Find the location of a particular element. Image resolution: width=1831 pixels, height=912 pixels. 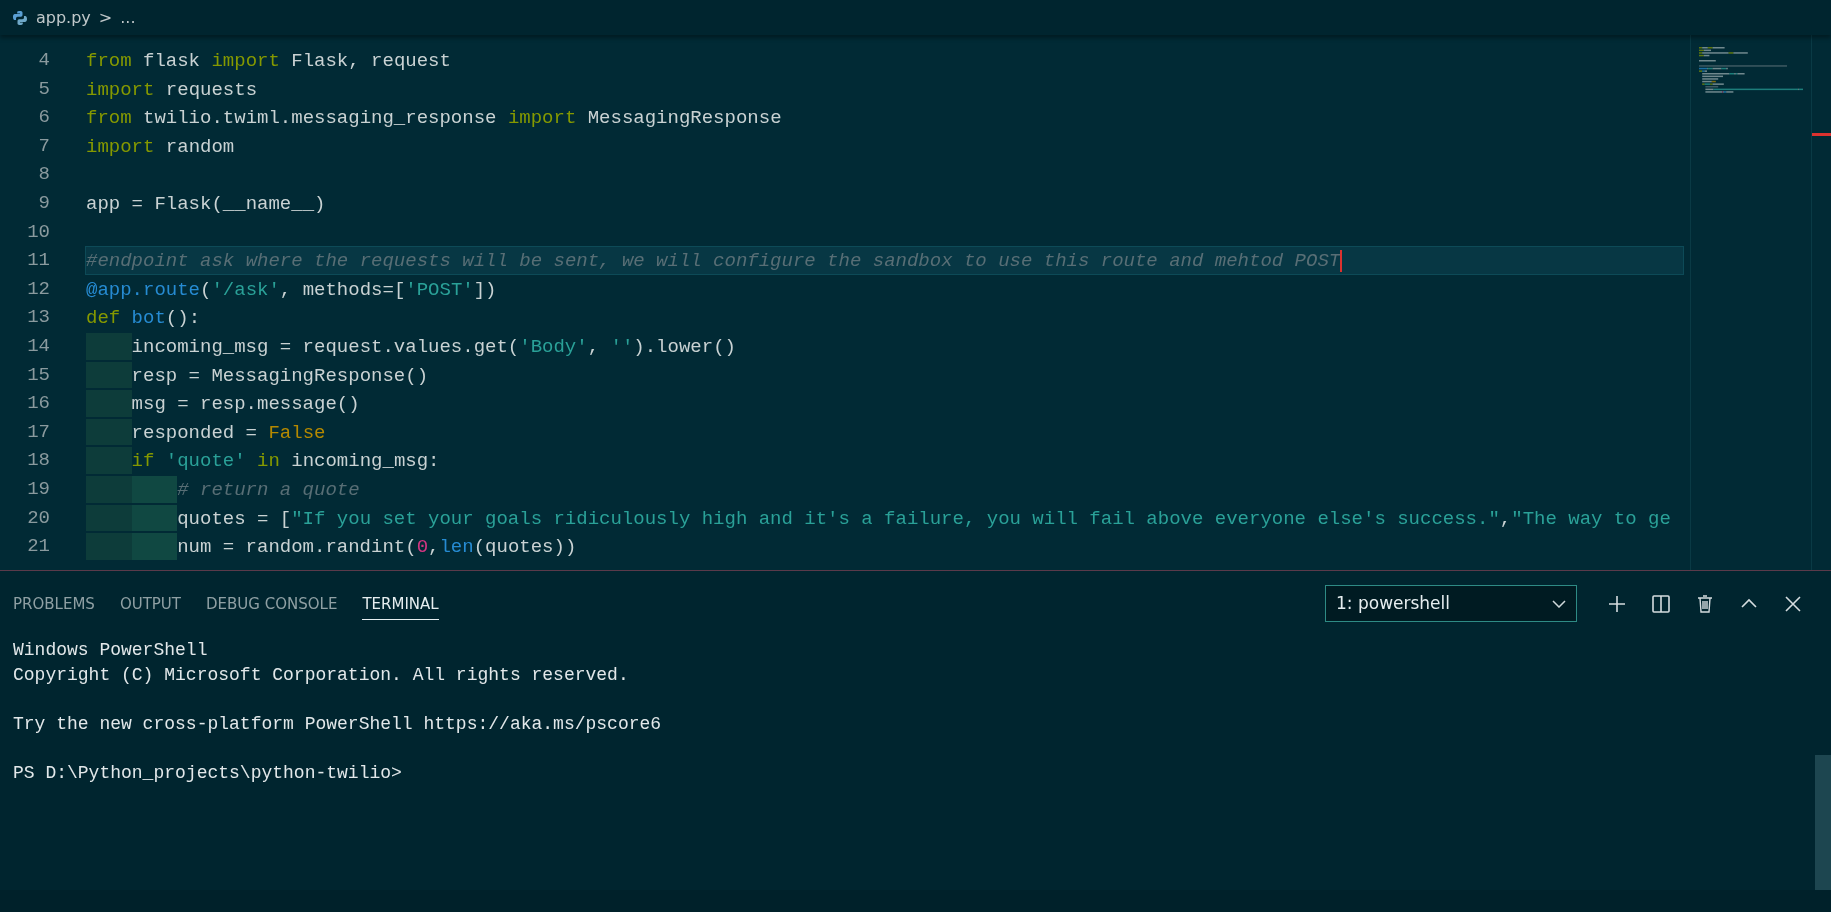

code-text: incoming_msg = request.values.get('Body', '').lower() is located at coordinates (433, 346).